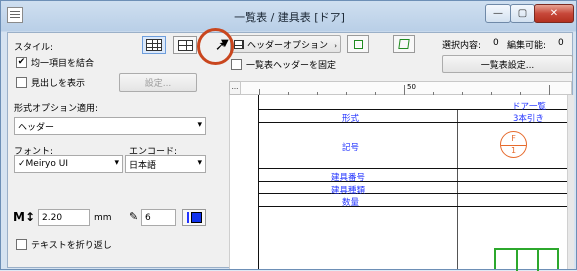 Image resolution: width=577 pixels, height=271 pixels. I want to click on wrap-checkbox, so click(21, 244).